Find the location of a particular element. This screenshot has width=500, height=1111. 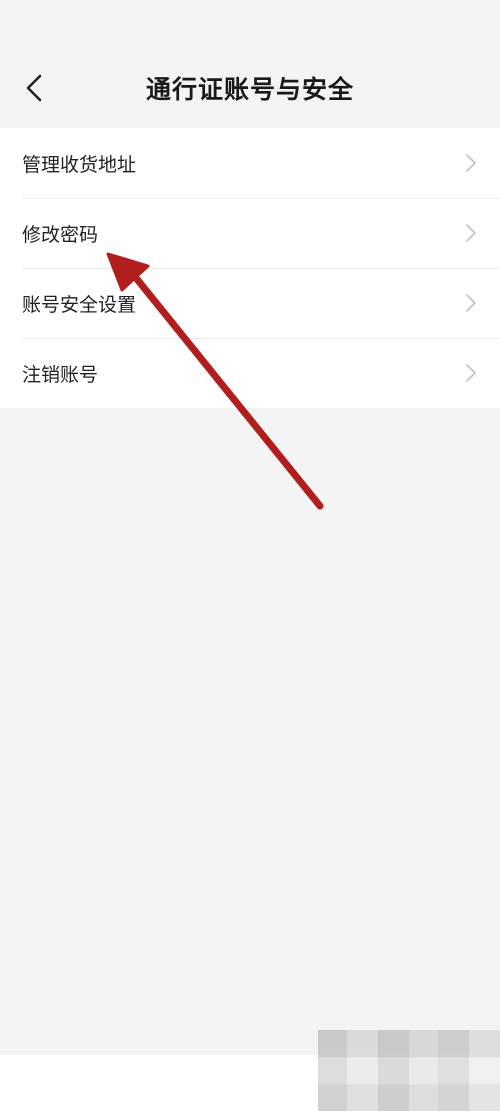

settings-item-cancel-account: 注销账号 is located at coordinates (250, 373).